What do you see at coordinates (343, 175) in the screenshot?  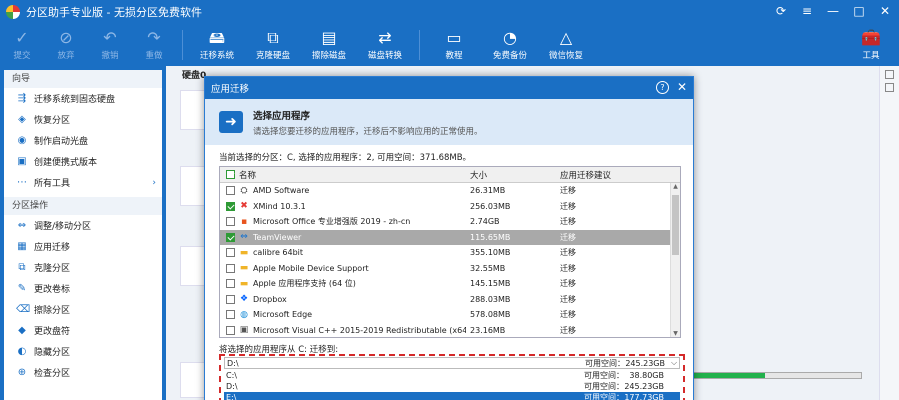 I see `column-name: 名称` at bounding box center [343, 175].